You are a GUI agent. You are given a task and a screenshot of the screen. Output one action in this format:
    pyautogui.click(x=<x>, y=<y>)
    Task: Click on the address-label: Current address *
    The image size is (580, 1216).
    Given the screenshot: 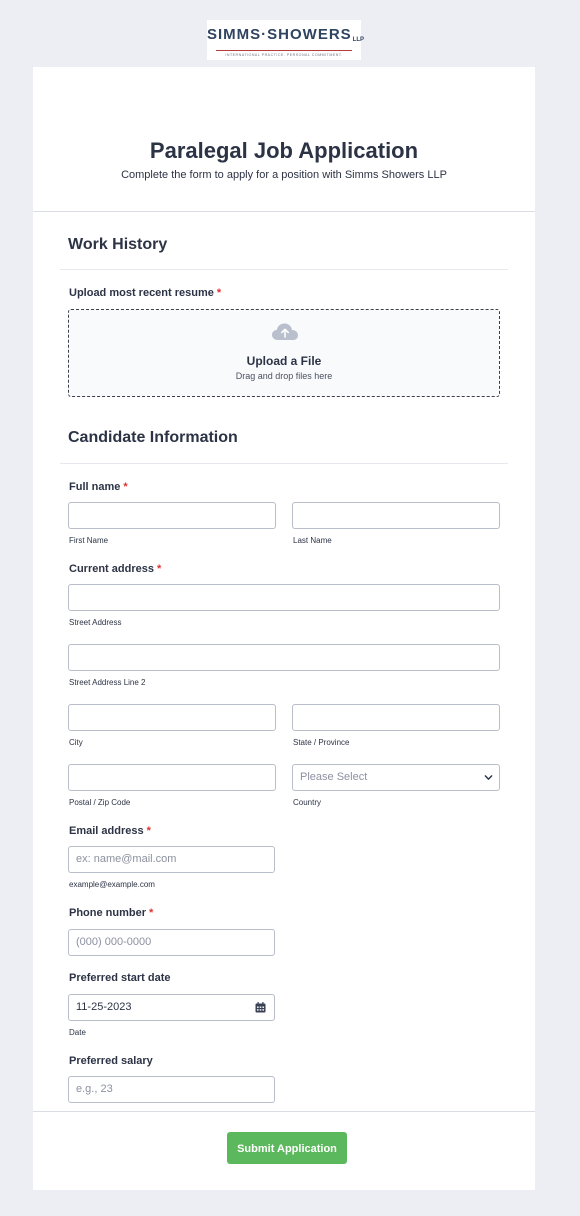 What is the action you would take?
    pyautogui.click(x=115, y=569)
    